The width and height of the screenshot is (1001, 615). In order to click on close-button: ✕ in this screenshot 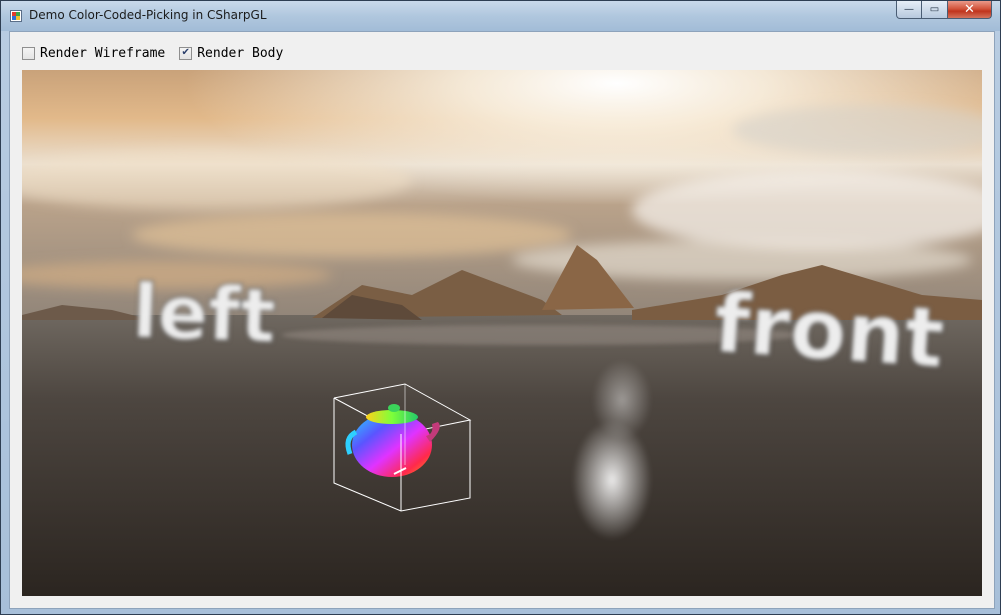, I will do `click(970, 10)`.